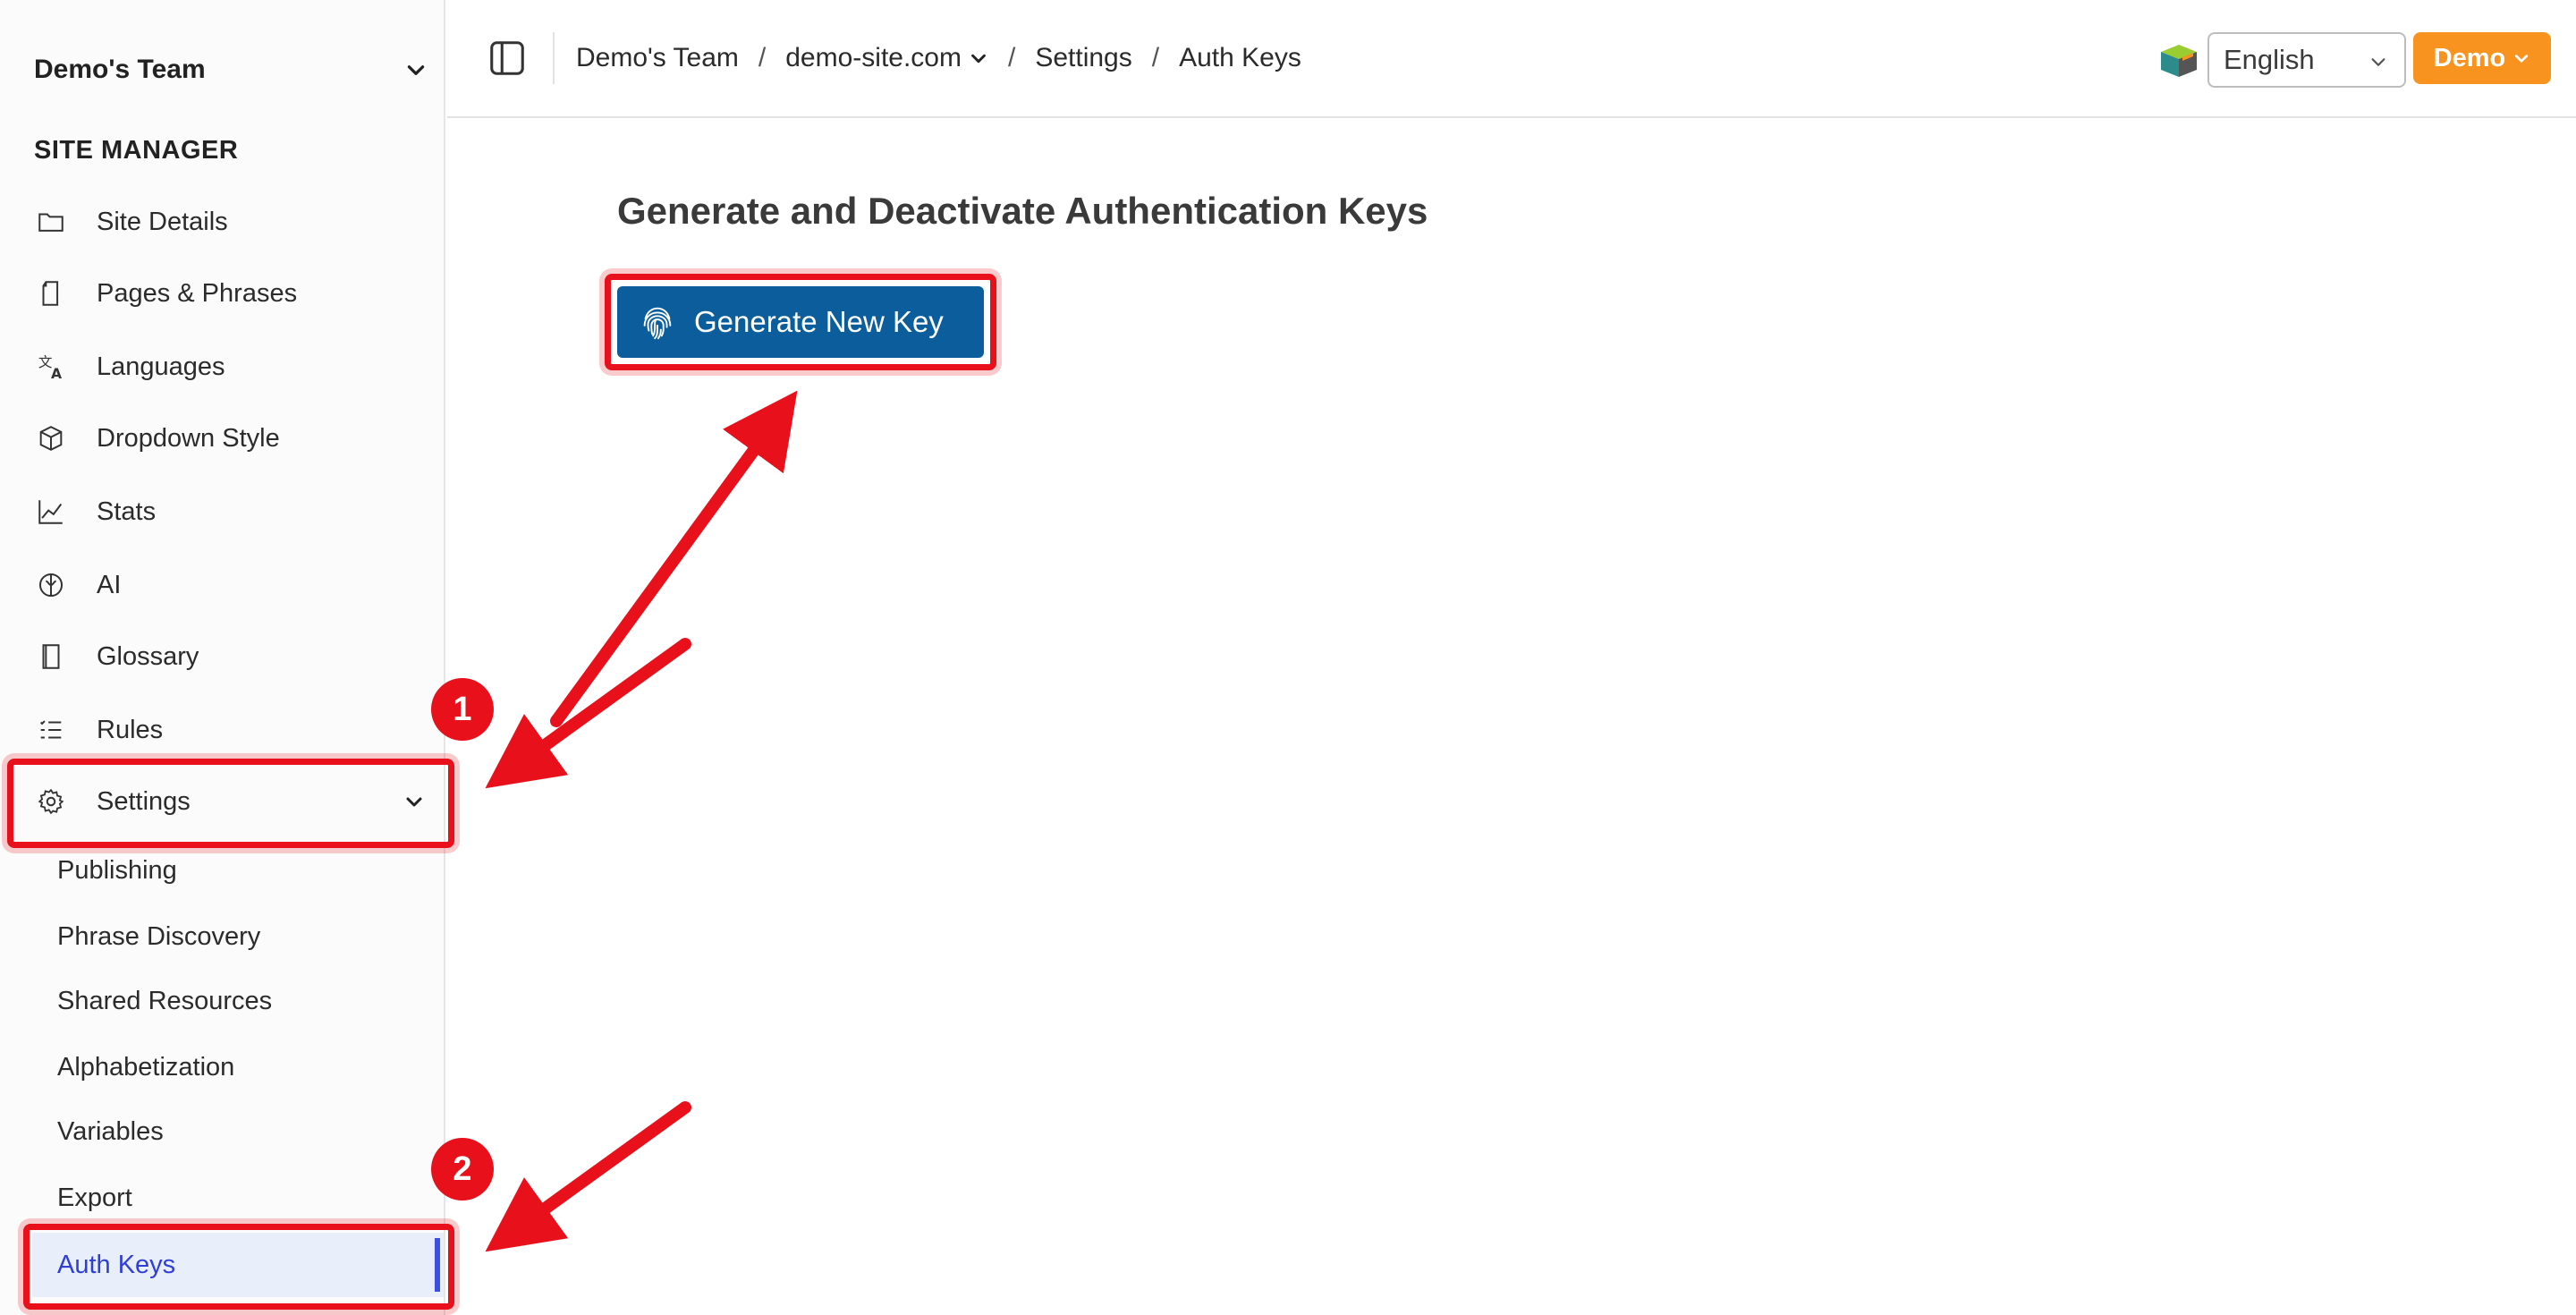  What do you see at coordinates (109, 584) in the screenshot?
I see `sidebar-item-label: AI` at bounding box center [109, 584].